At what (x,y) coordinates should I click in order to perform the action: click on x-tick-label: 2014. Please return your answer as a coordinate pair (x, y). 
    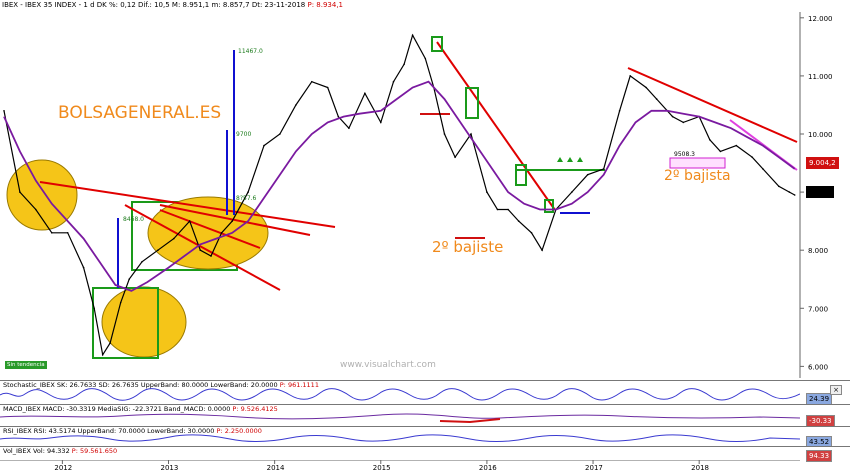
    Looking at the image, I should click on (276, 468).